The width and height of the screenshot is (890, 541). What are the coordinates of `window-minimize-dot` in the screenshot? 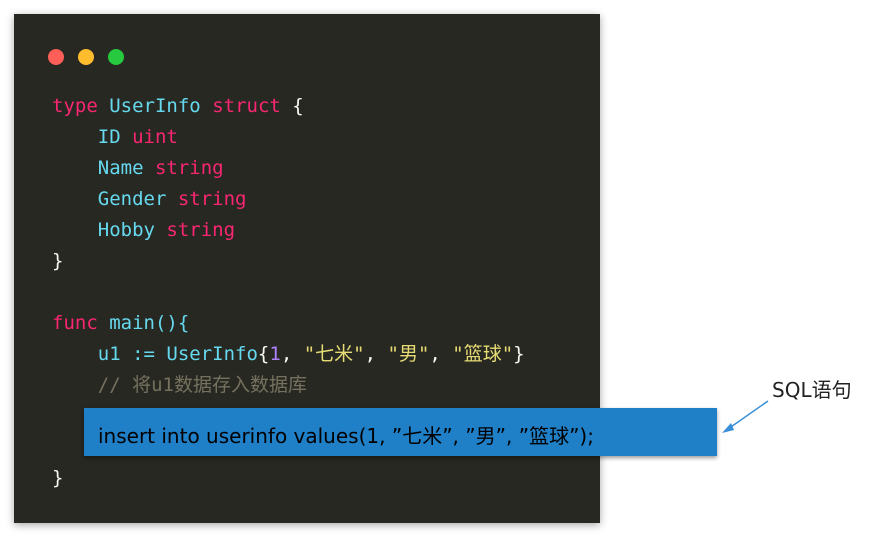 It's located at (86, 57).